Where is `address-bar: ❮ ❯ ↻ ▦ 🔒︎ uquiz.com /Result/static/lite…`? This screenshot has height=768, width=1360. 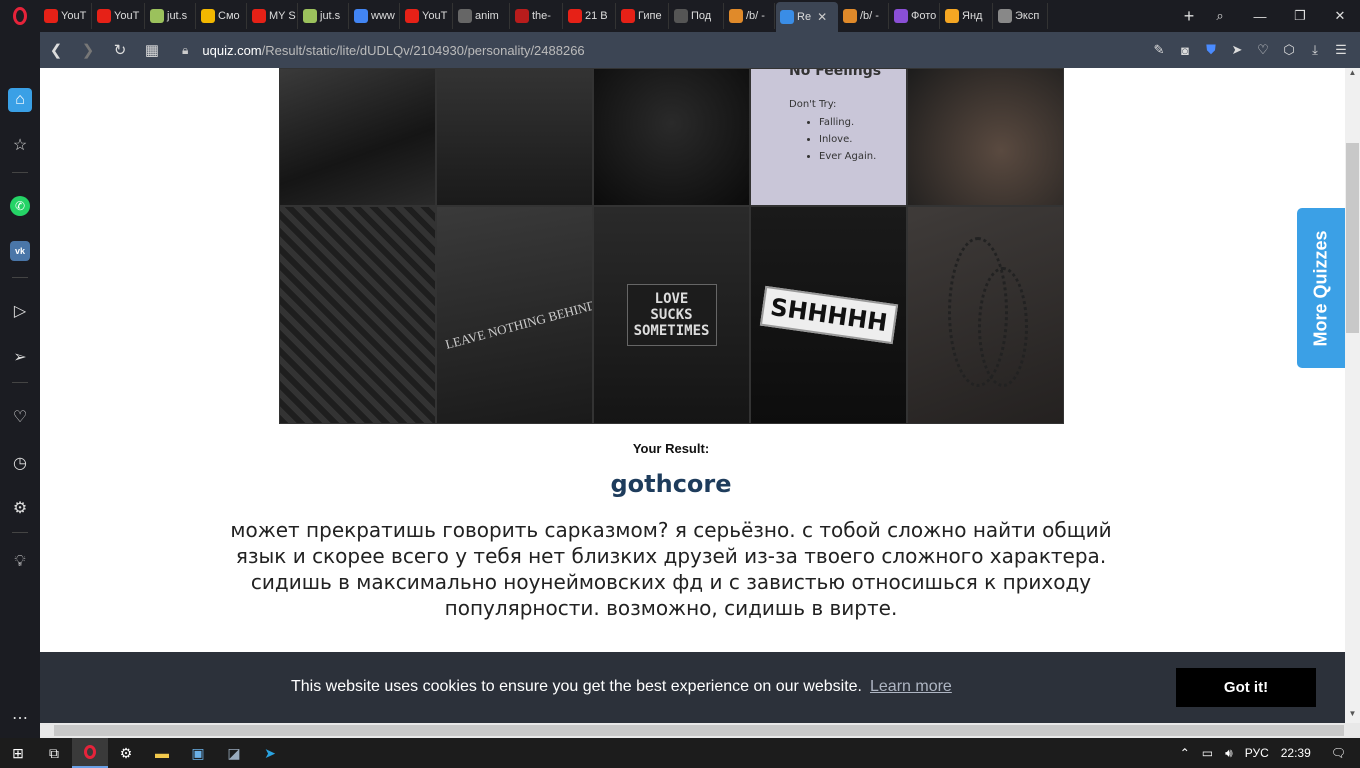
address-bar: ❮ ❯ ↻ ▦ 🔒︎ uquiz.com /Result/static/lite… is located at coordinates (700, 50).